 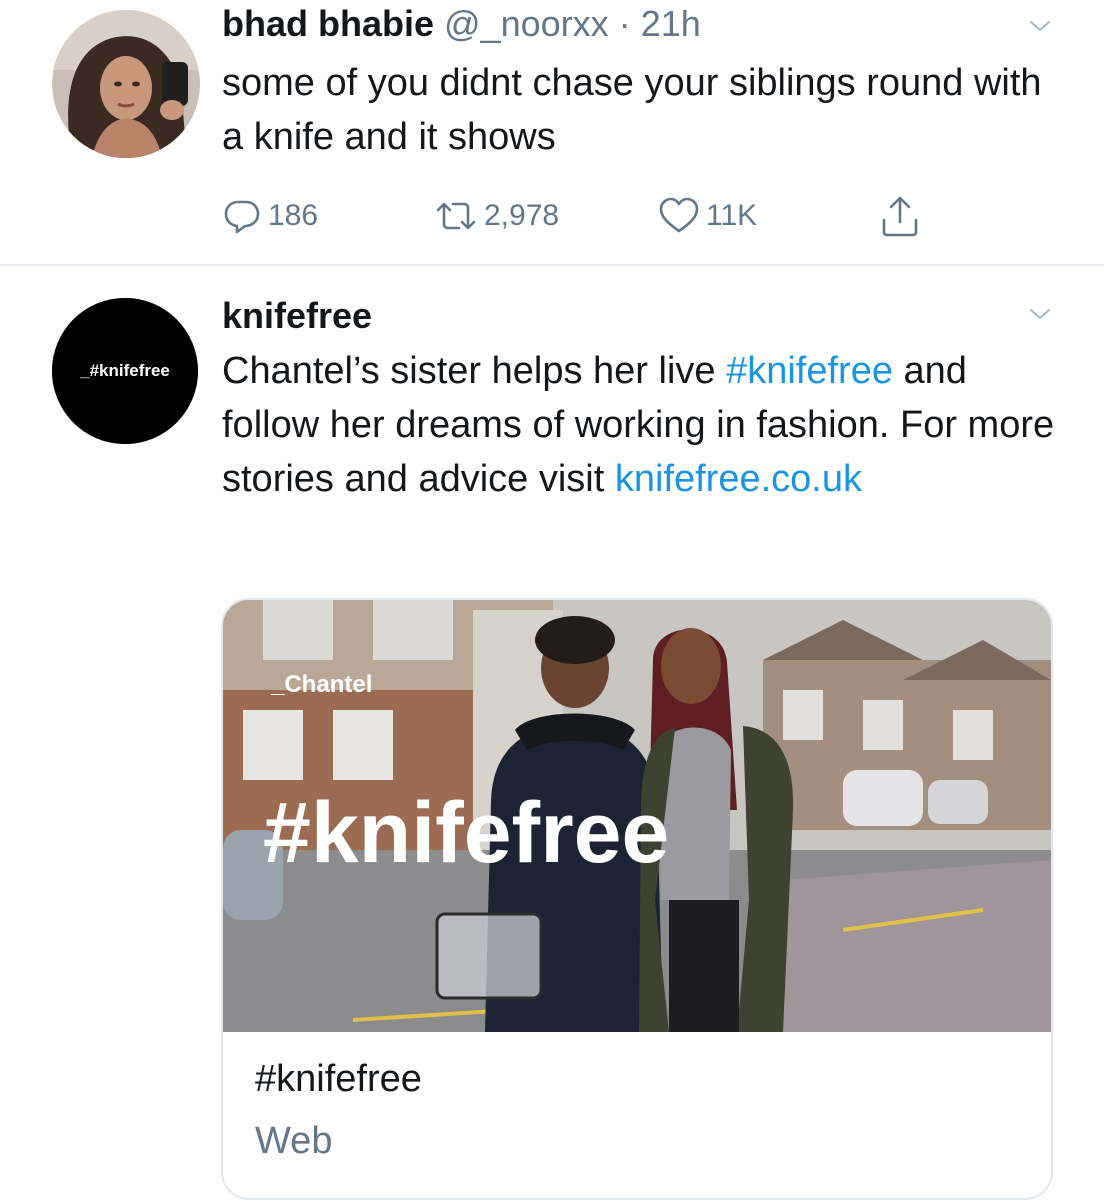 I want to click on knifefree-logo: _#knifefree, so click(x=125, y=371).